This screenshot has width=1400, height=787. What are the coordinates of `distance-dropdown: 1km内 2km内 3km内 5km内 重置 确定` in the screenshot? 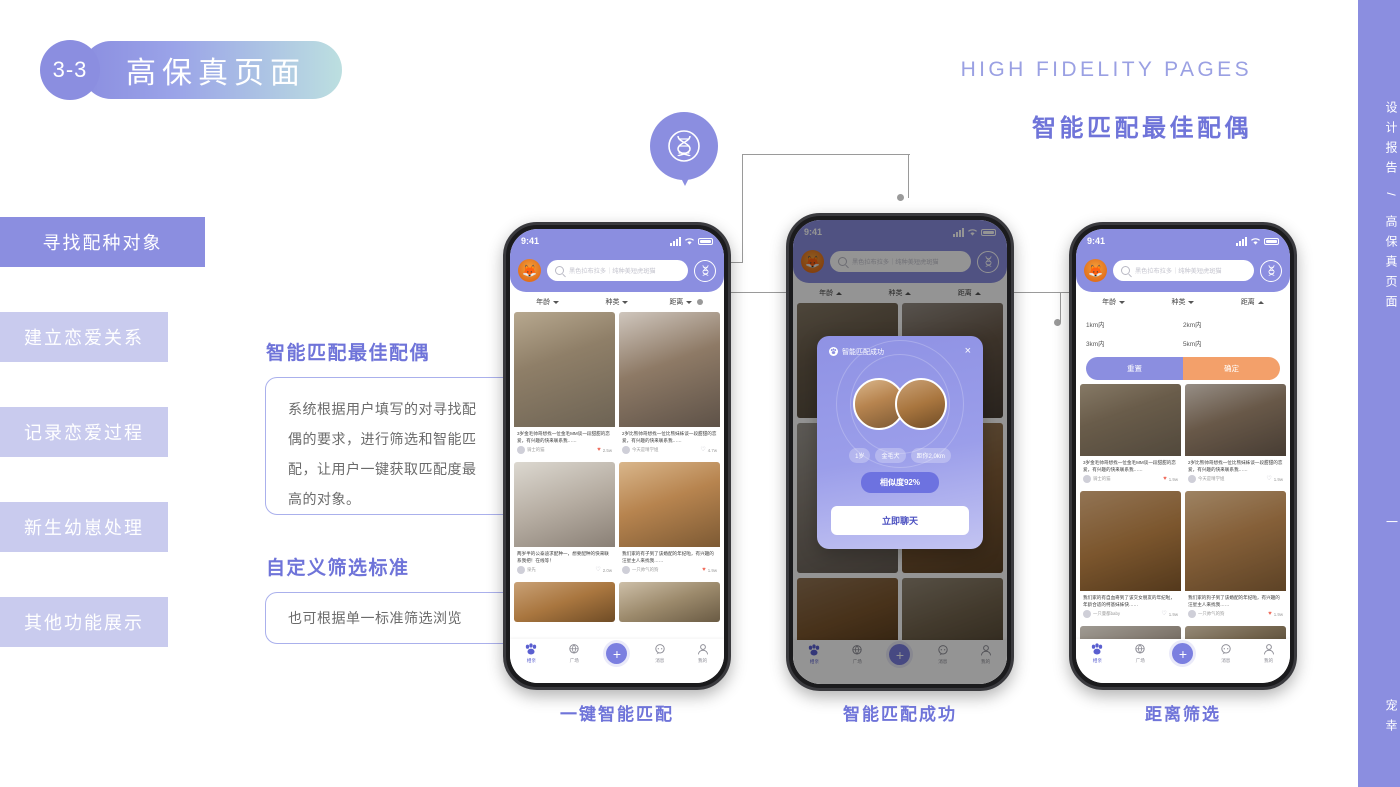 It's located at (1183, 346).